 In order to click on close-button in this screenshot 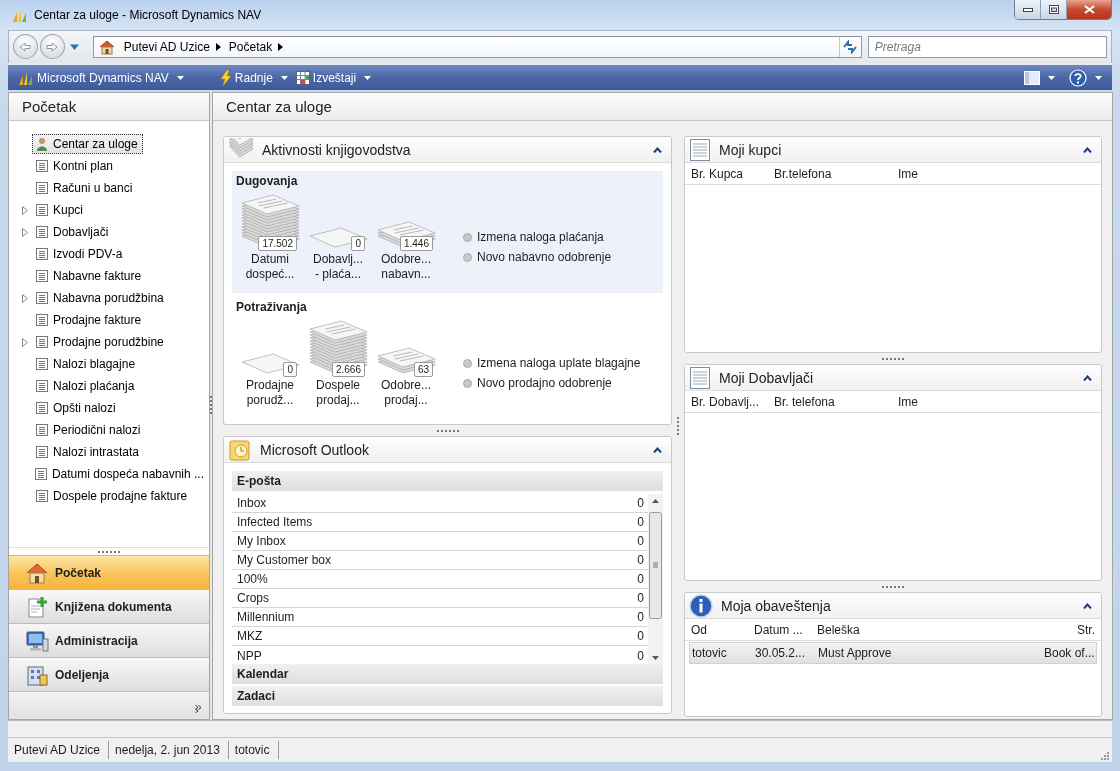, I will do `click(1089, 9)`.